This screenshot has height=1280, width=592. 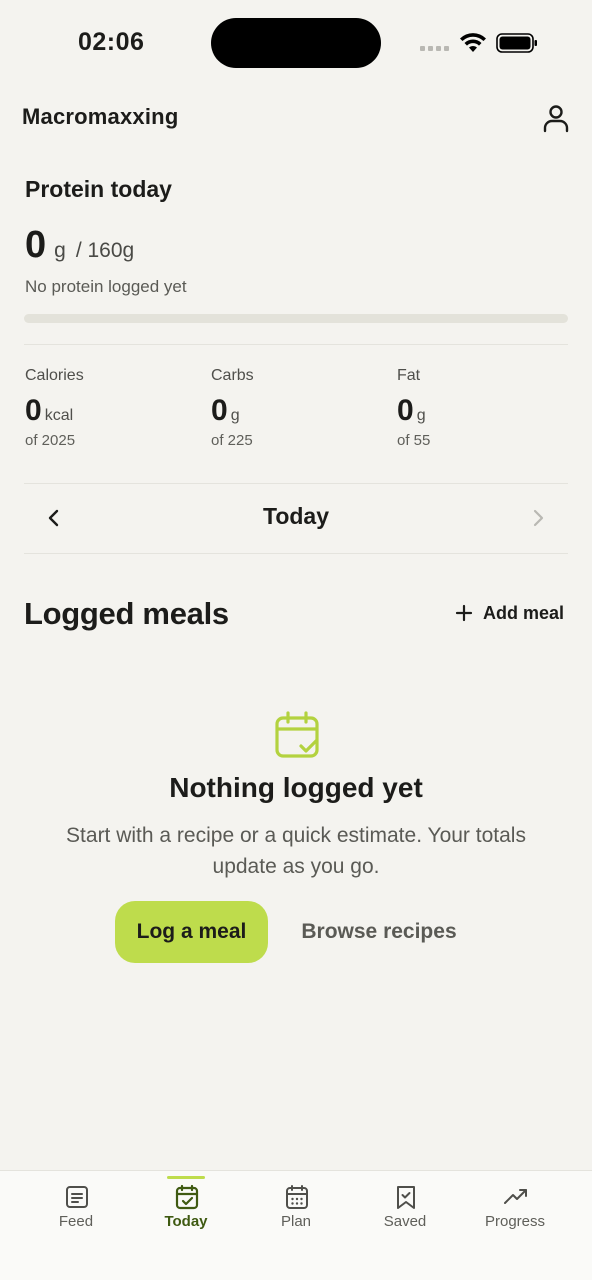 What do you see at coordinates (515, 1196) in the screenshot?
I see `trend-up-icon` at bounding box center [515, 1196].